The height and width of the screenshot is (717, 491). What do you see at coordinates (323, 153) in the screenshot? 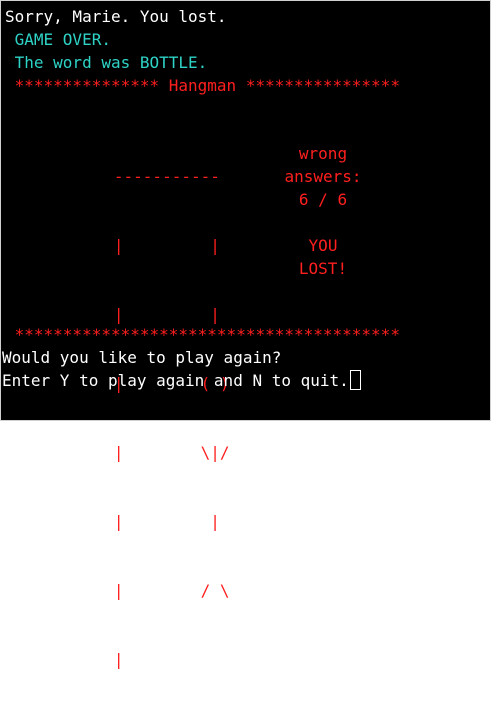
I see `status-label-wrong: wrong` at bounding box center [323, 153].